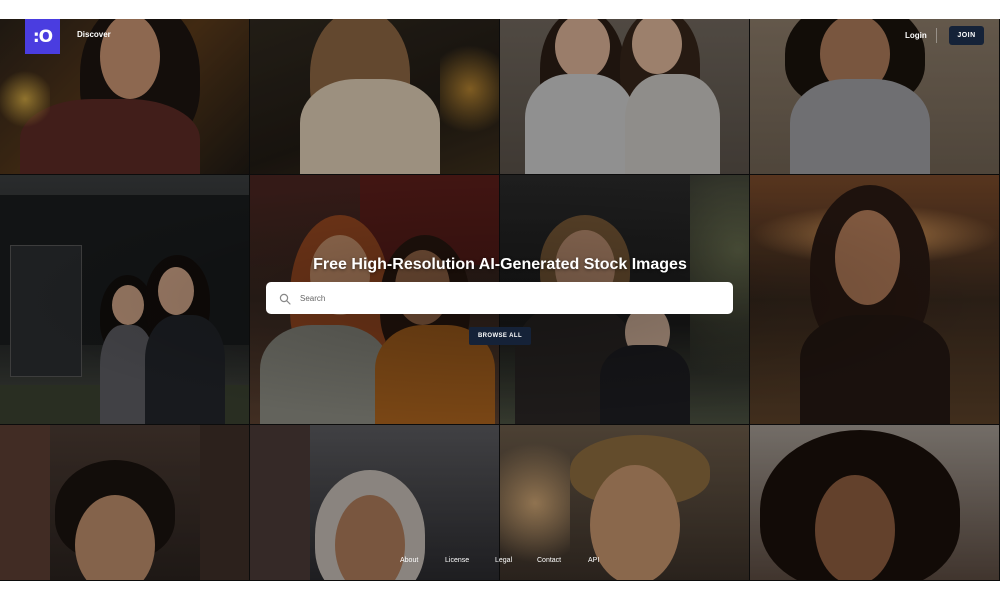  Describe the element at coordinates (94, 34) in the screenshot. I see `nav-discover-link: Discover` at that location.